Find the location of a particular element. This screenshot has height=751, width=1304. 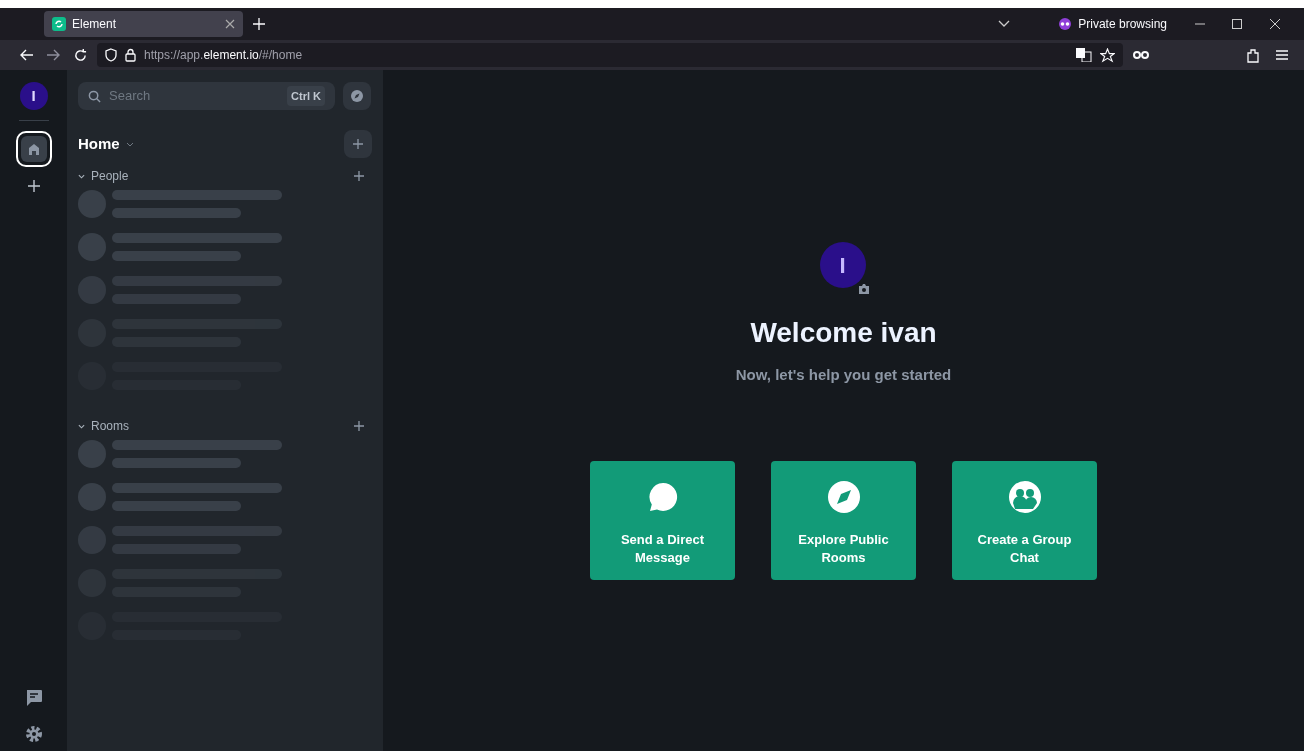

menu-icon is located at coordinates (1282, 55).